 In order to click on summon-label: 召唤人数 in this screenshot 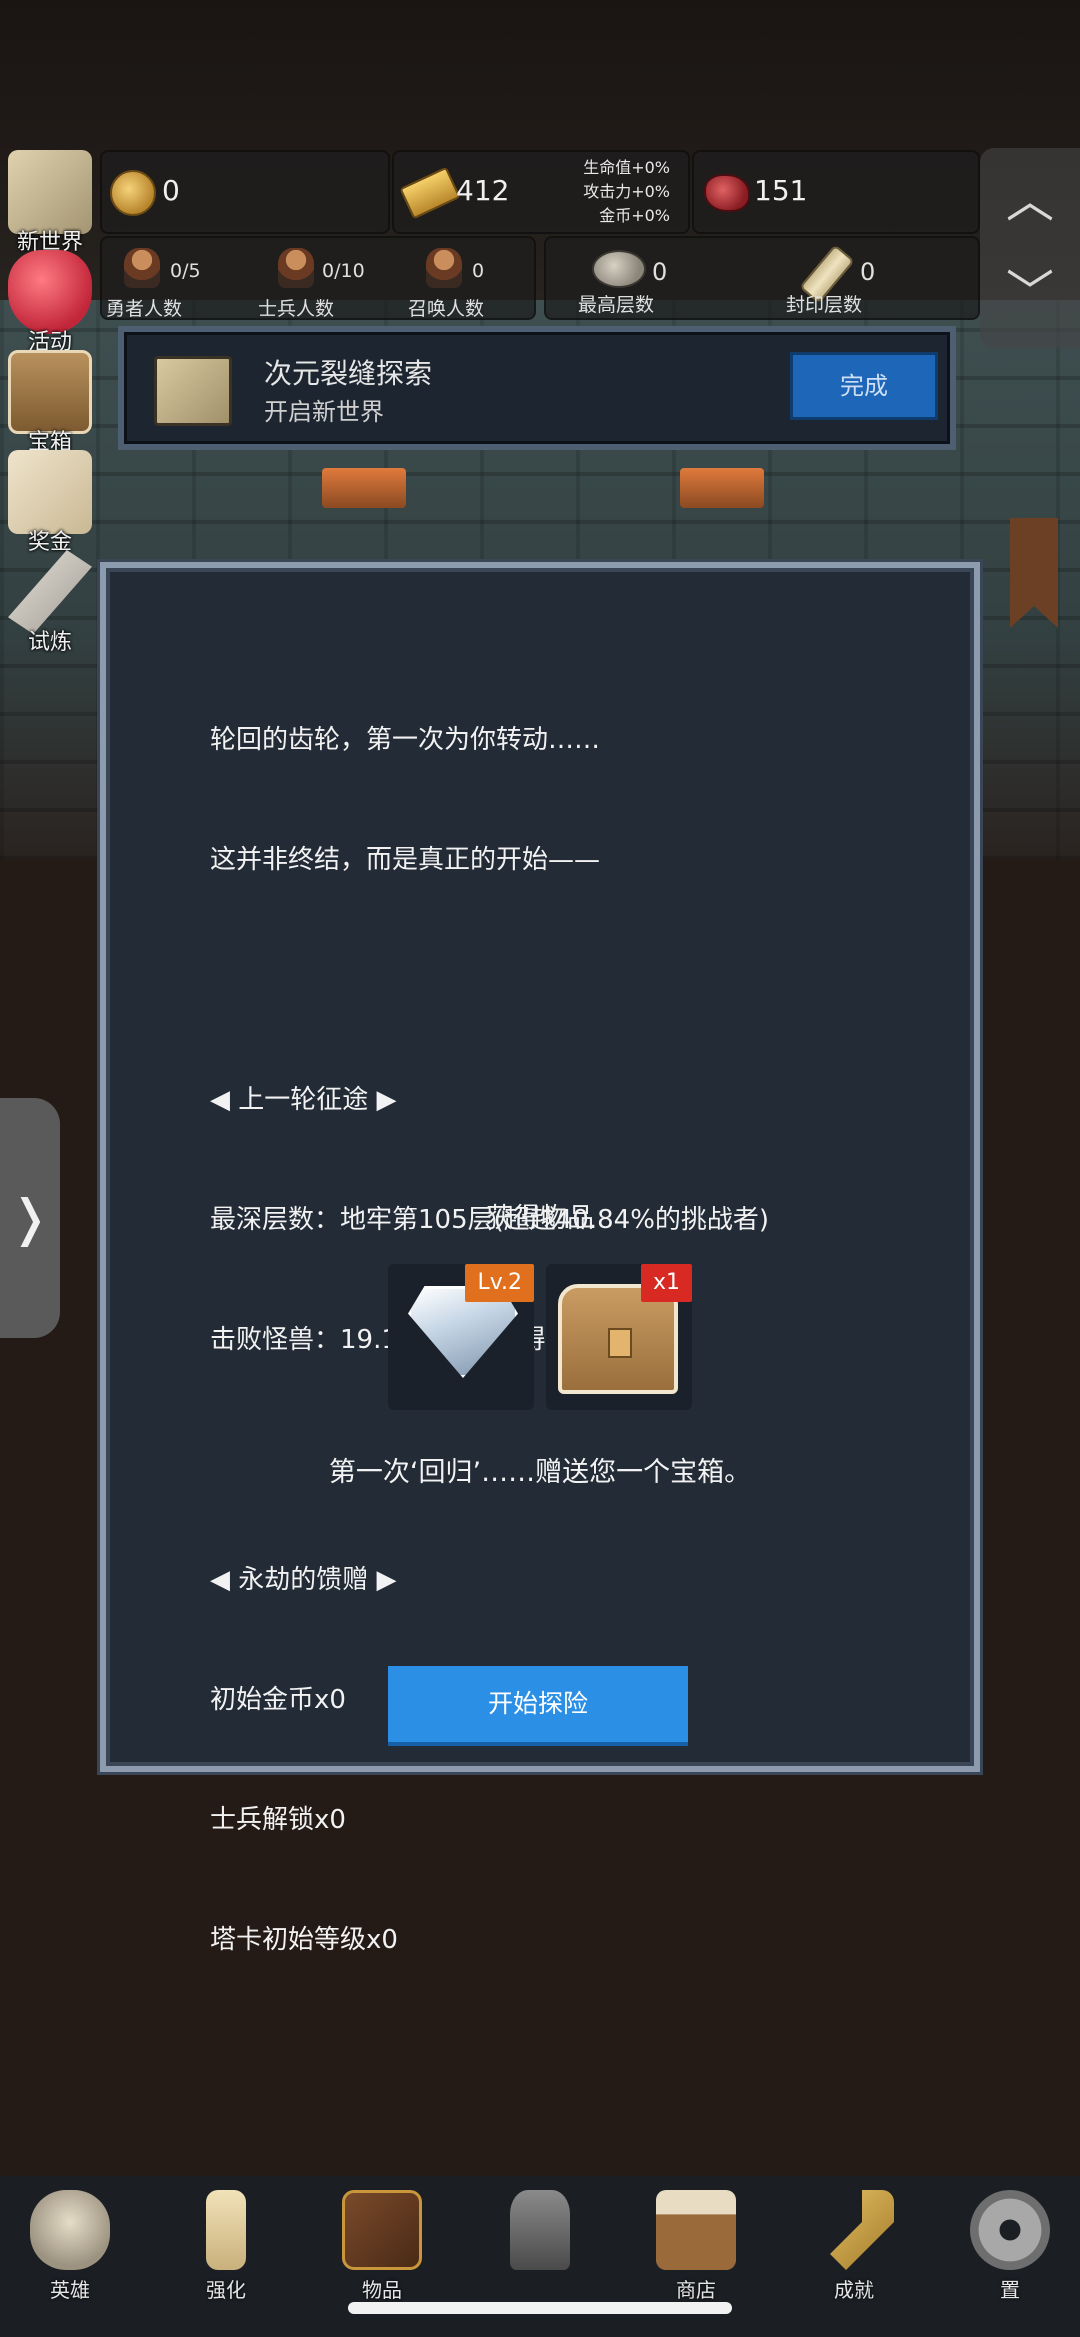, I will do `click(446, 309)`.